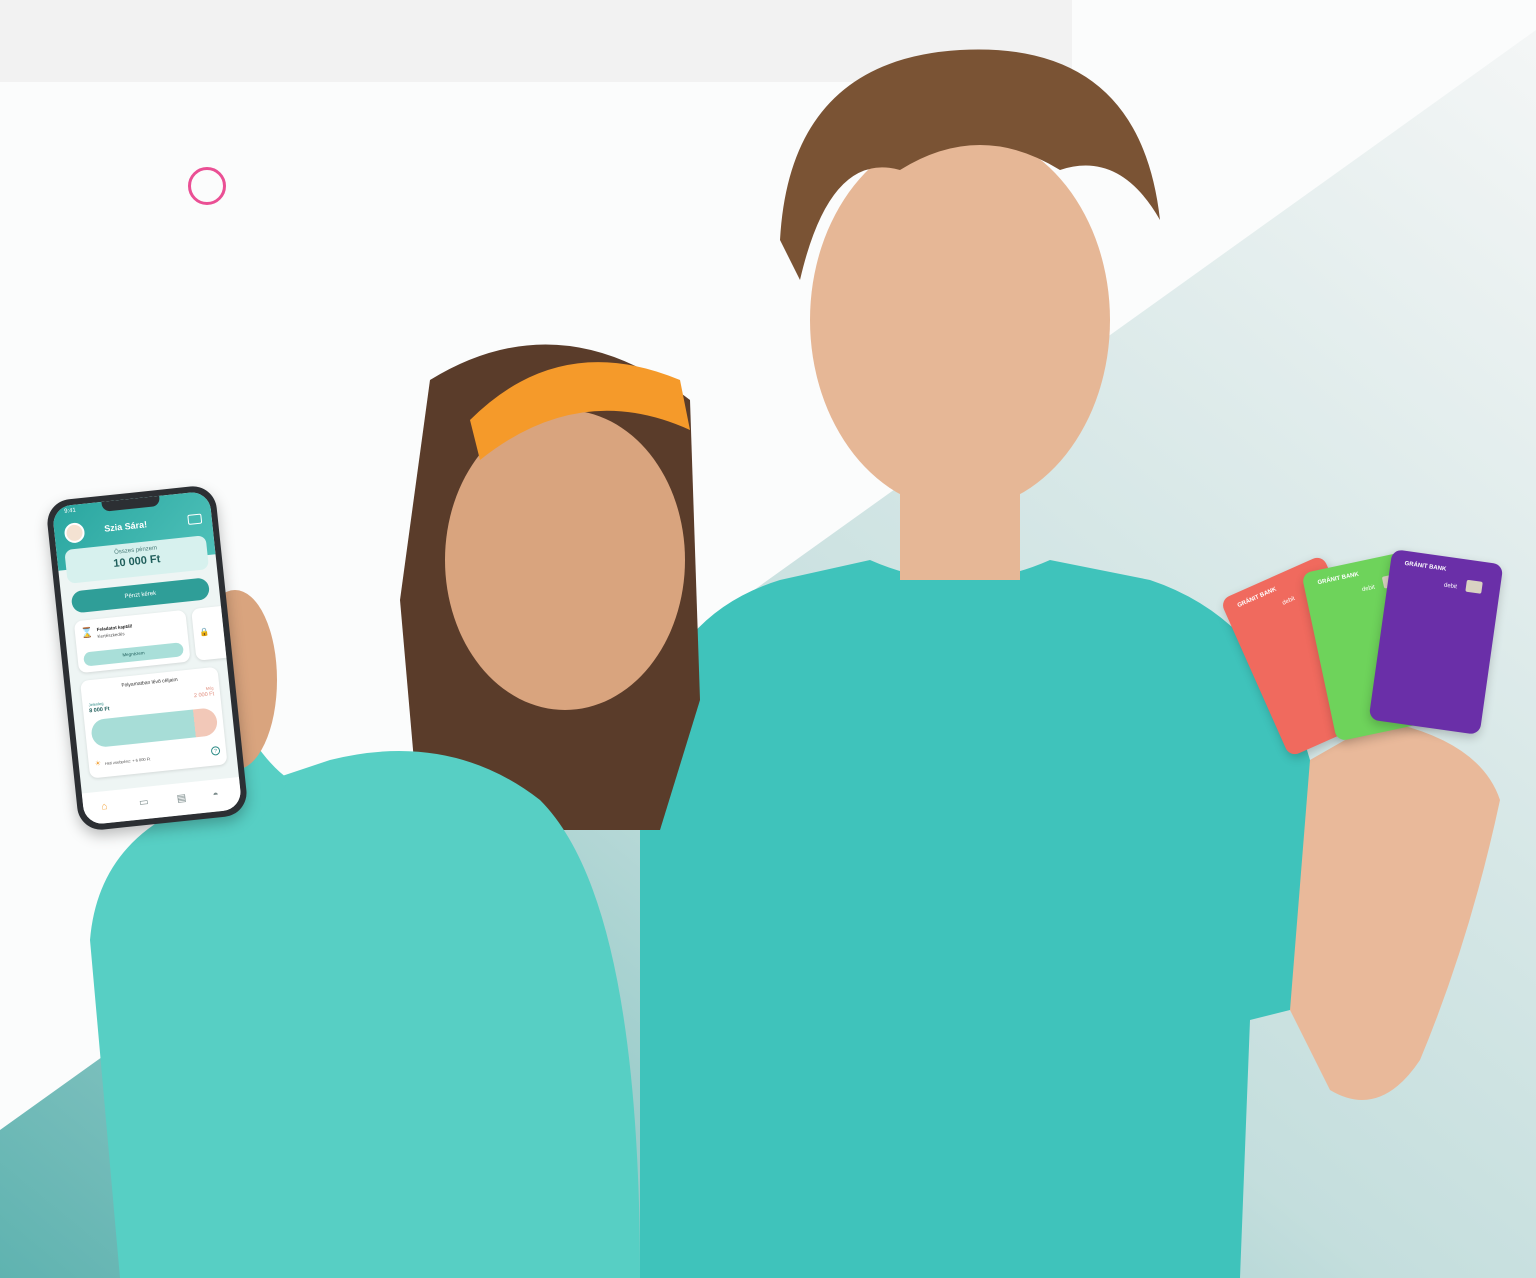 Image resolution: width=1536 pixels, height=1278 pixels. What do you see at coordinates (215, 795) in the screenshot?
I see `piggy-icon: ◓` at bounding box center [215, 795].